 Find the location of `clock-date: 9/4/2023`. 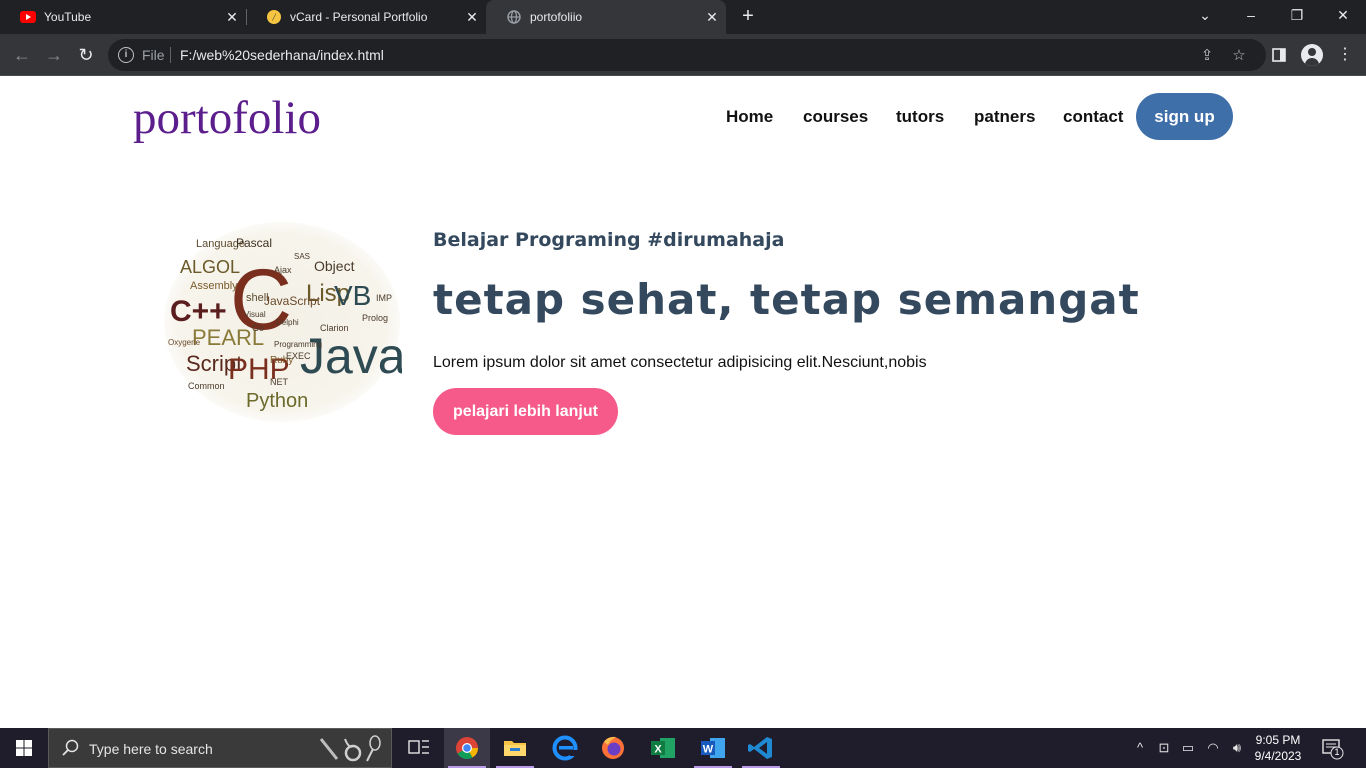

clock-date: 9/4/2023 is located at coordinates (1278, 756).